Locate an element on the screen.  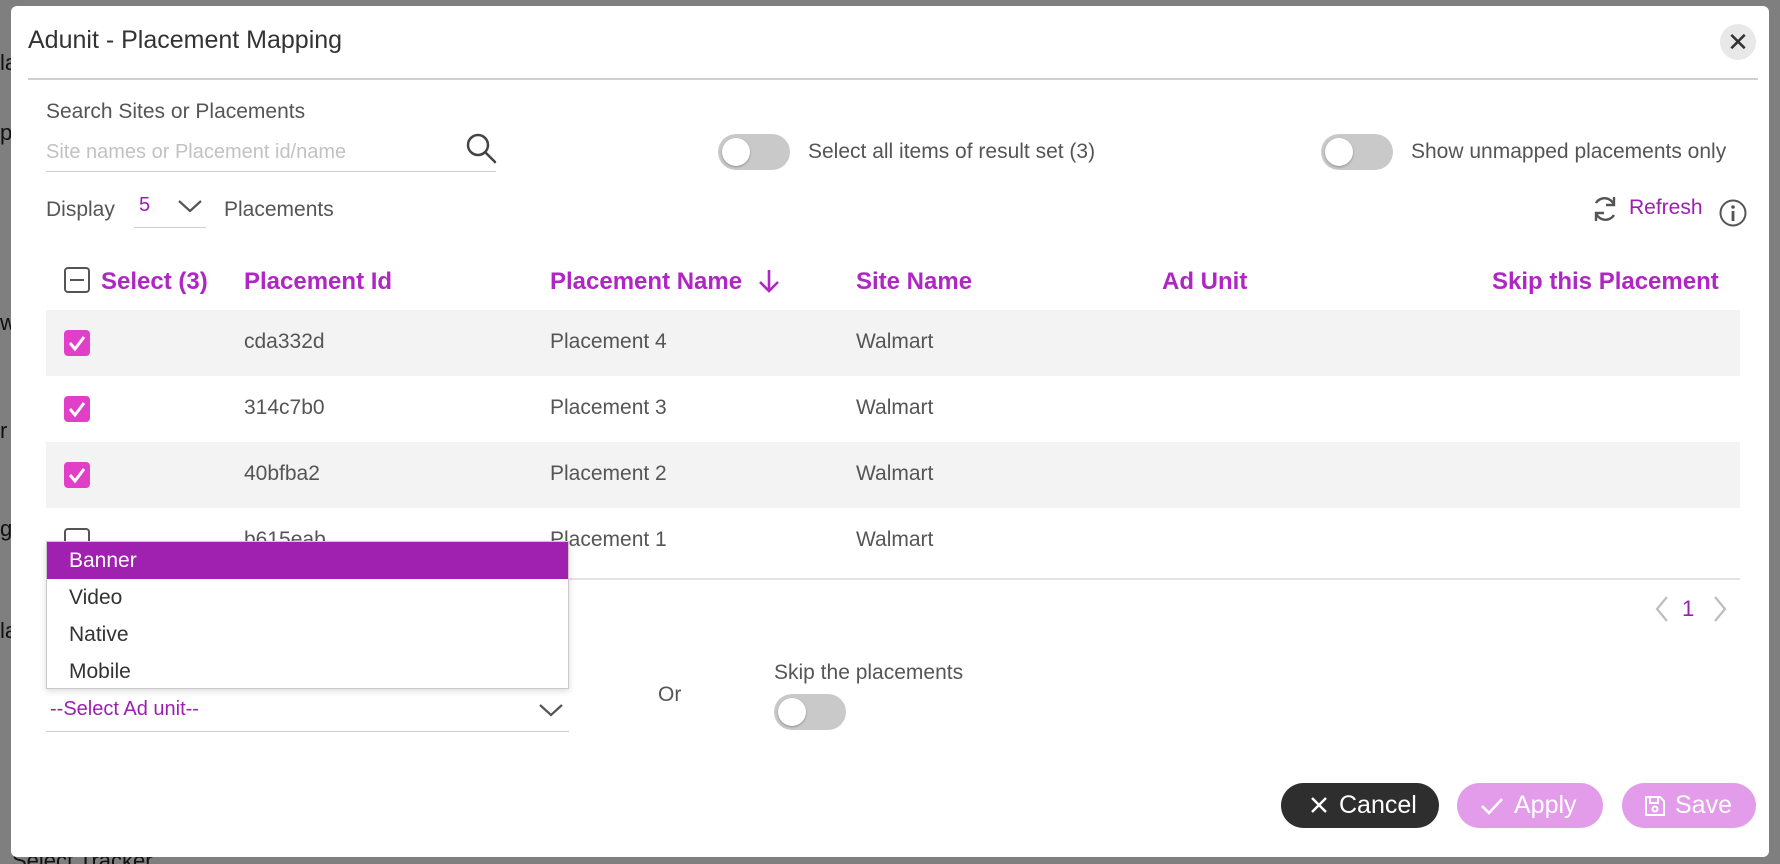
display-suffix: Placements is located at coordinates (279, 209).